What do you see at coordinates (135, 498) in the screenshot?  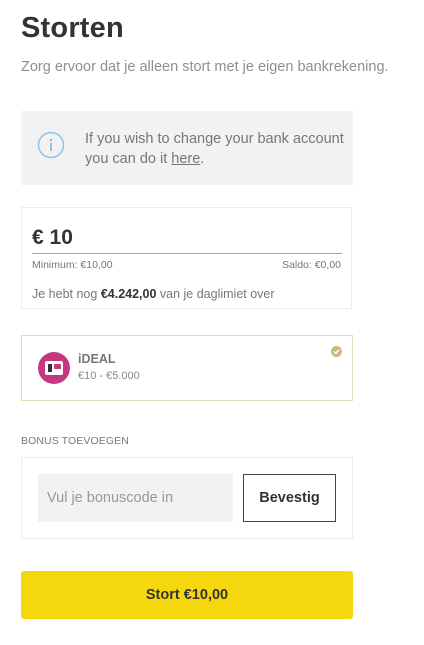 I see `bonus-code-input` at bounding box center [135, 498].